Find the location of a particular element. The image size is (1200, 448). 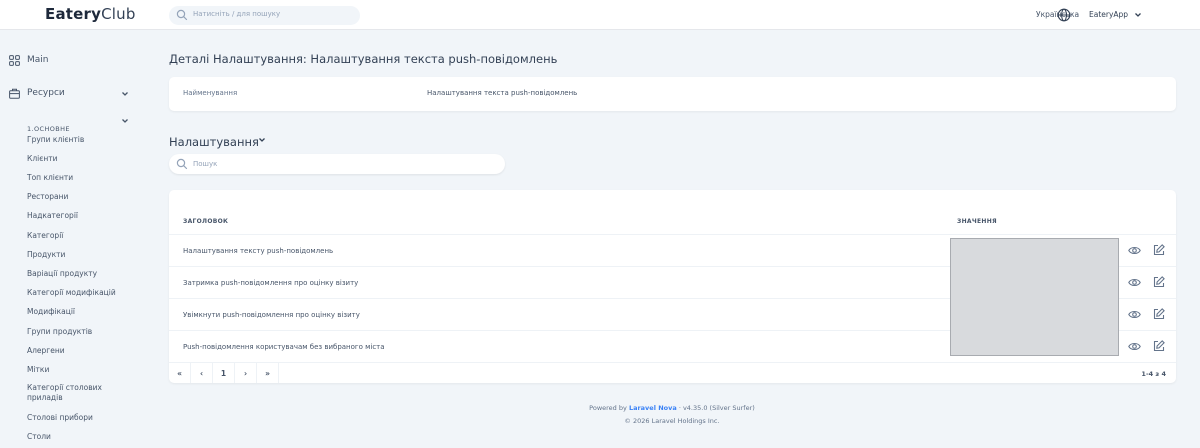

section-title: Налаштування is located at coordinates (214, 142).